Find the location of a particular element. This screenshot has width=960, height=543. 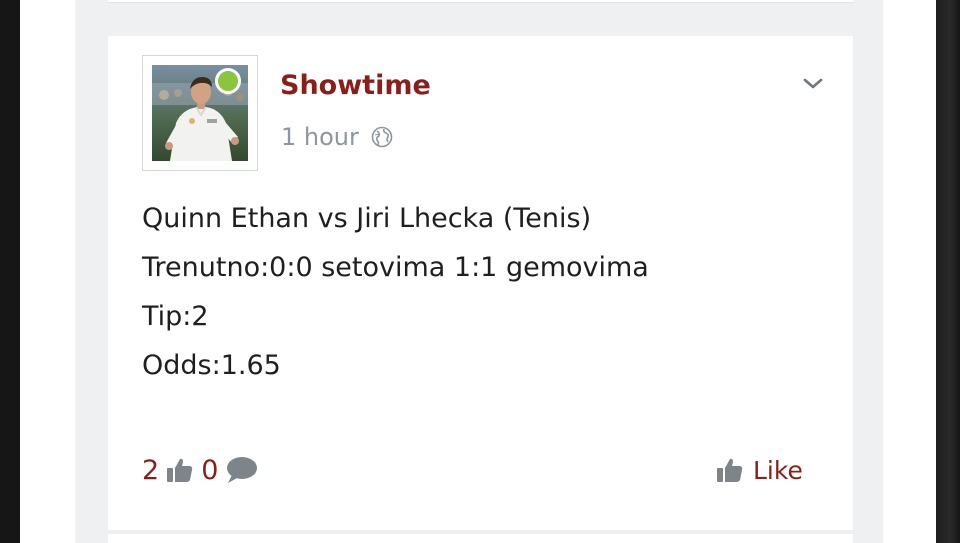

post-timestamp: 1 hour is located at coordinates (320, 137).